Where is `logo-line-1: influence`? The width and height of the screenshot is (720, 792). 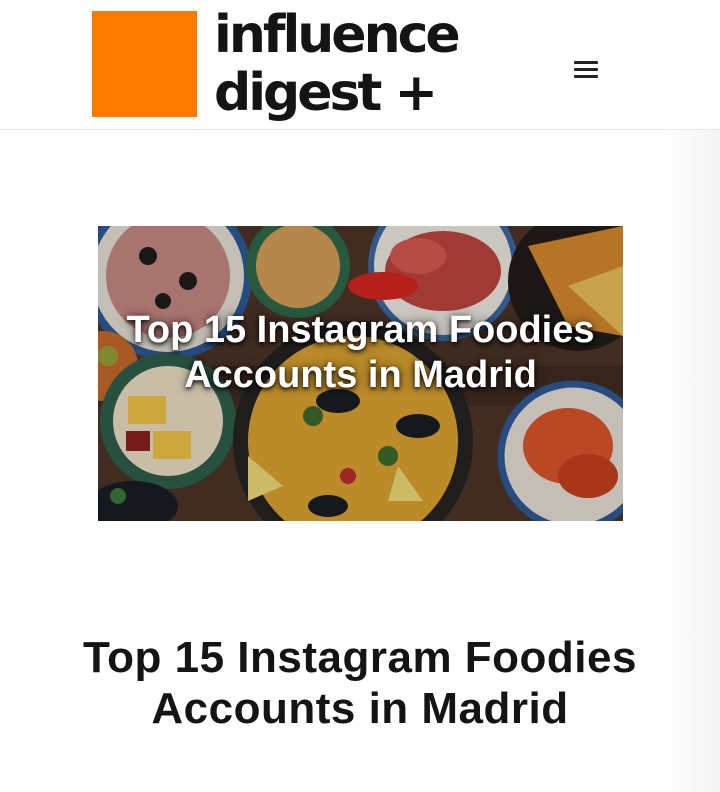 logo-line-1: influence is located at coordinates (337, 35).